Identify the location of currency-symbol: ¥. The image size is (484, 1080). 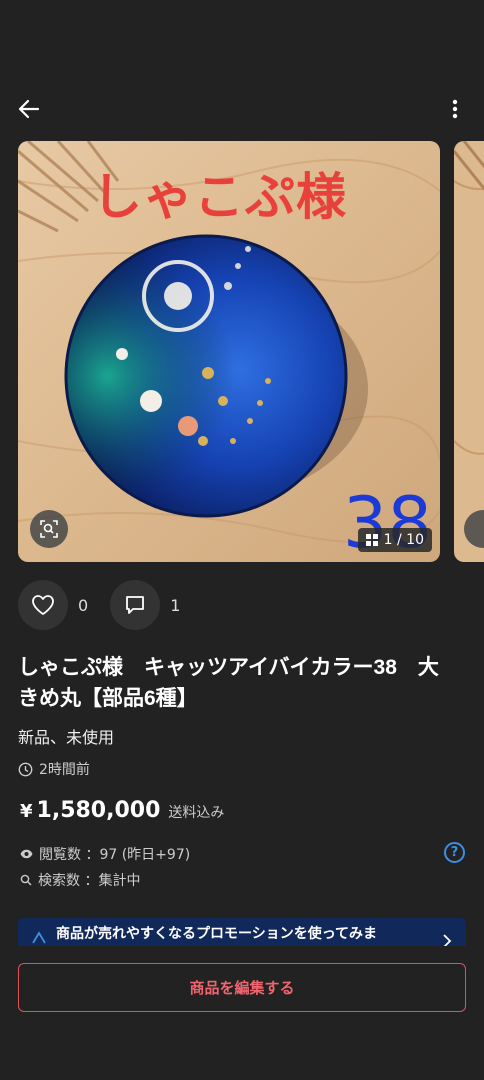
(26, 811).